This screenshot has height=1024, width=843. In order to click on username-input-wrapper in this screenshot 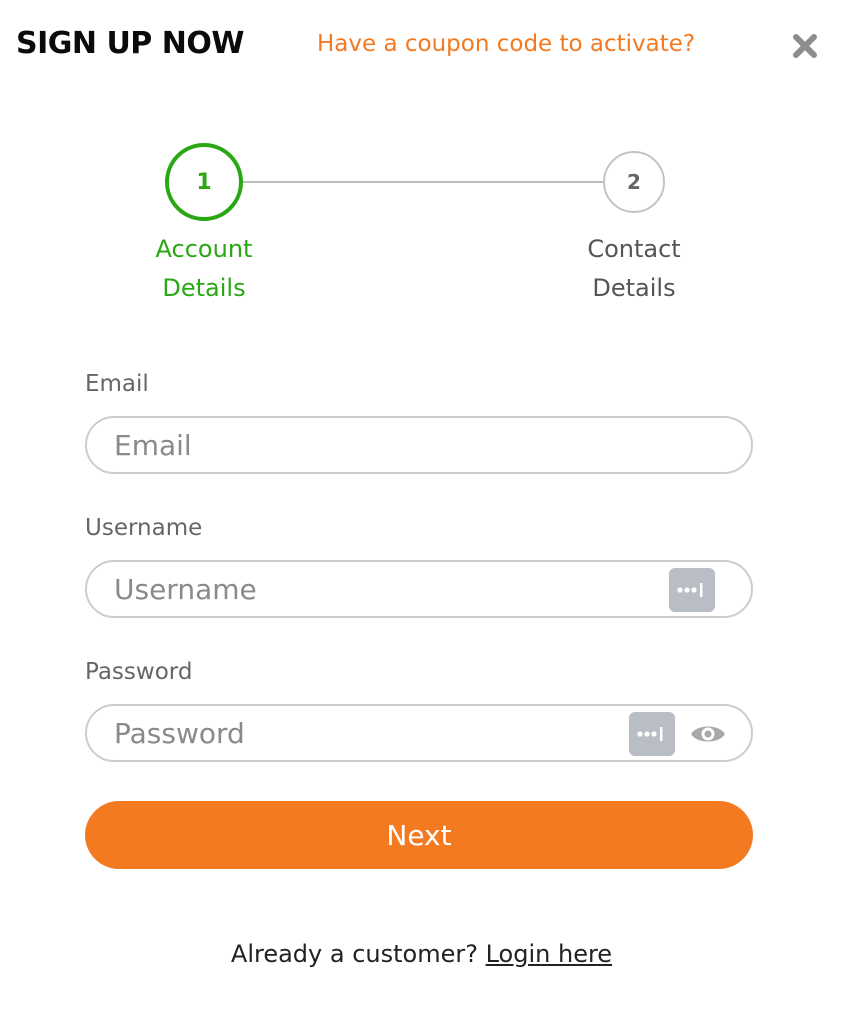, I will do `click(419, 589)`.